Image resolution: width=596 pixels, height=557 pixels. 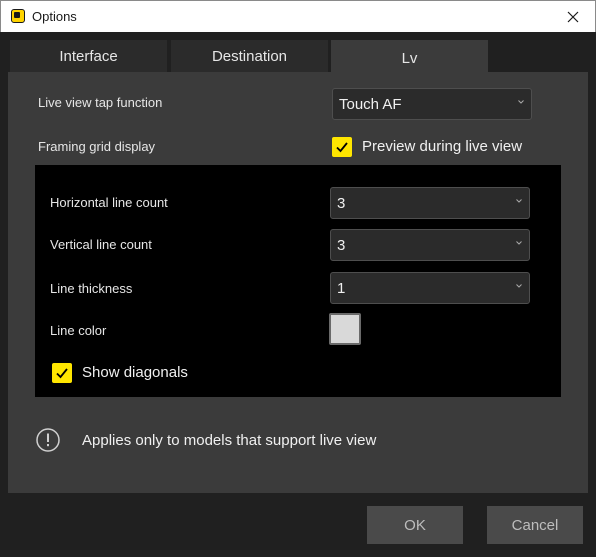 What do you see at coordinates (415, 525) in the screenshot?
I see `ok-button: OK` at bounding box center [415, 525].